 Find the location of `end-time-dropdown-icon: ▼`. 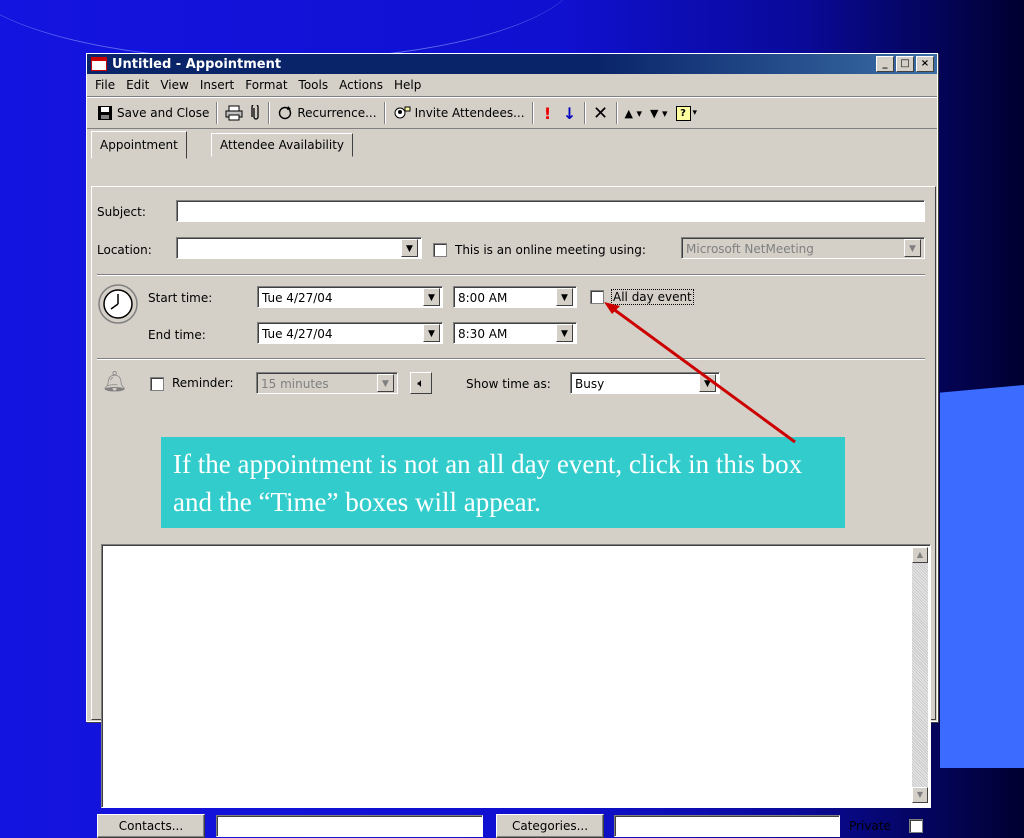

end-time-dropdown-icon: ▼ is located at coordinates (564, 333).